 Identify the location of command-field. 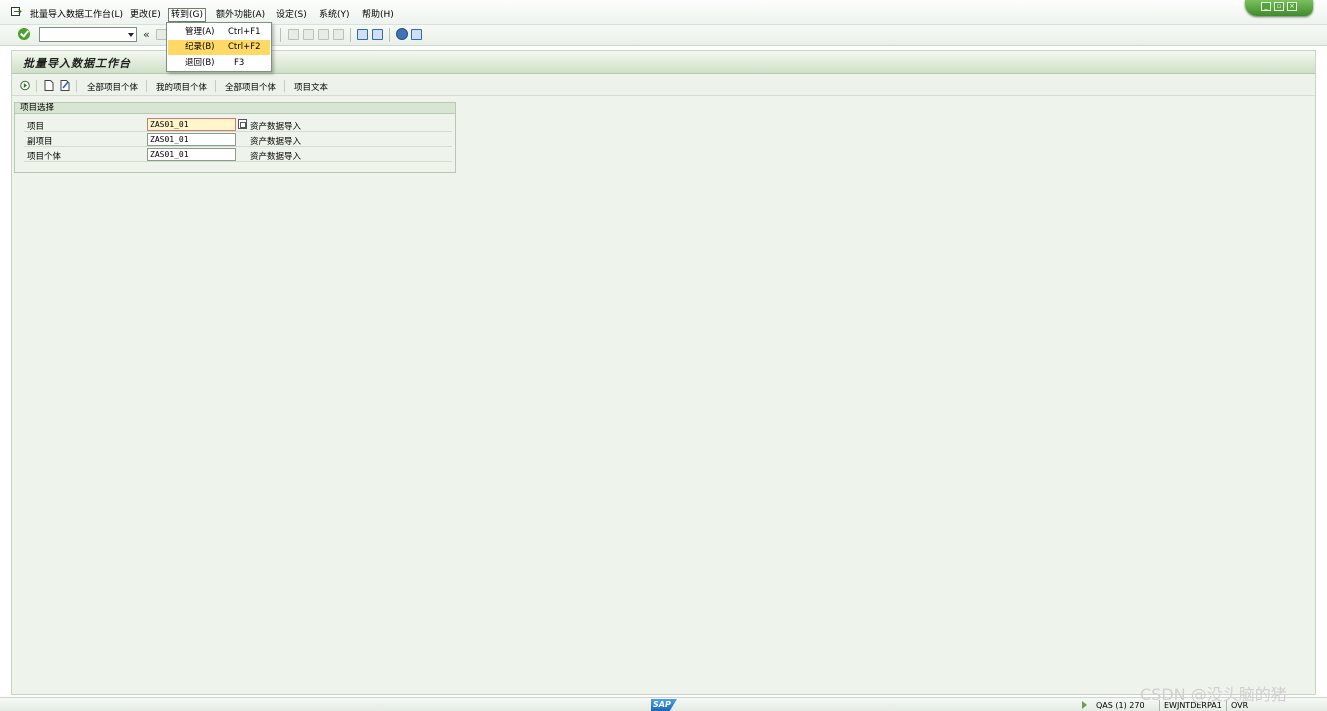
(88, 34).